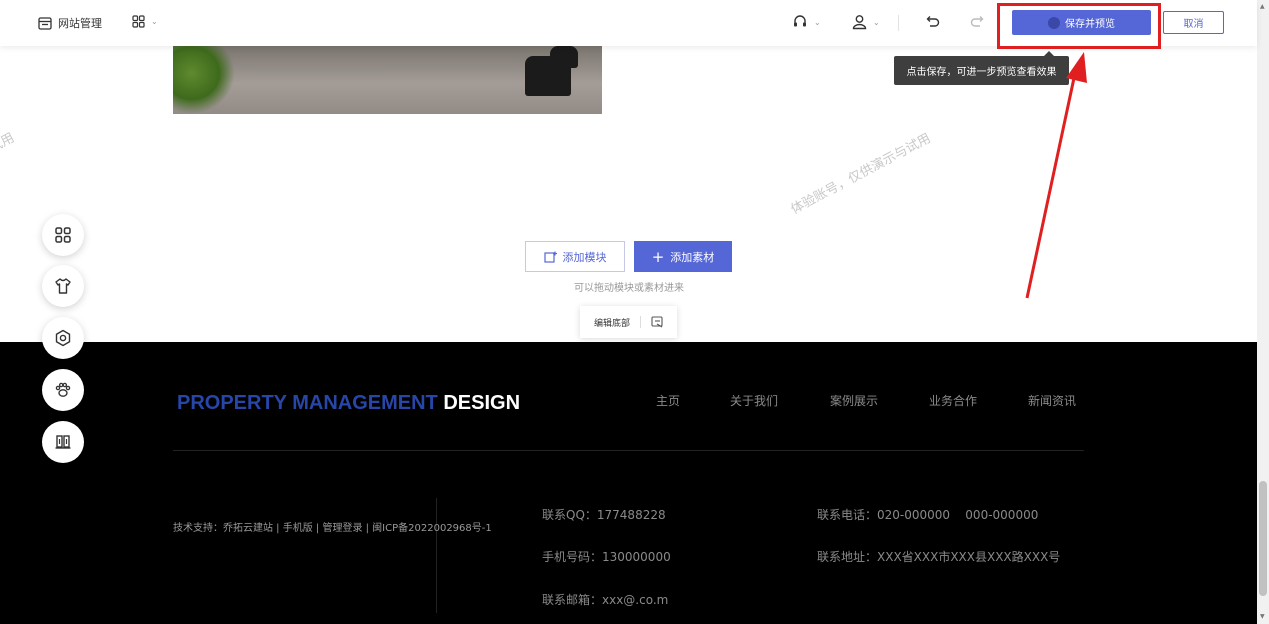  I want to click on settings-icon, so click(63, 338).